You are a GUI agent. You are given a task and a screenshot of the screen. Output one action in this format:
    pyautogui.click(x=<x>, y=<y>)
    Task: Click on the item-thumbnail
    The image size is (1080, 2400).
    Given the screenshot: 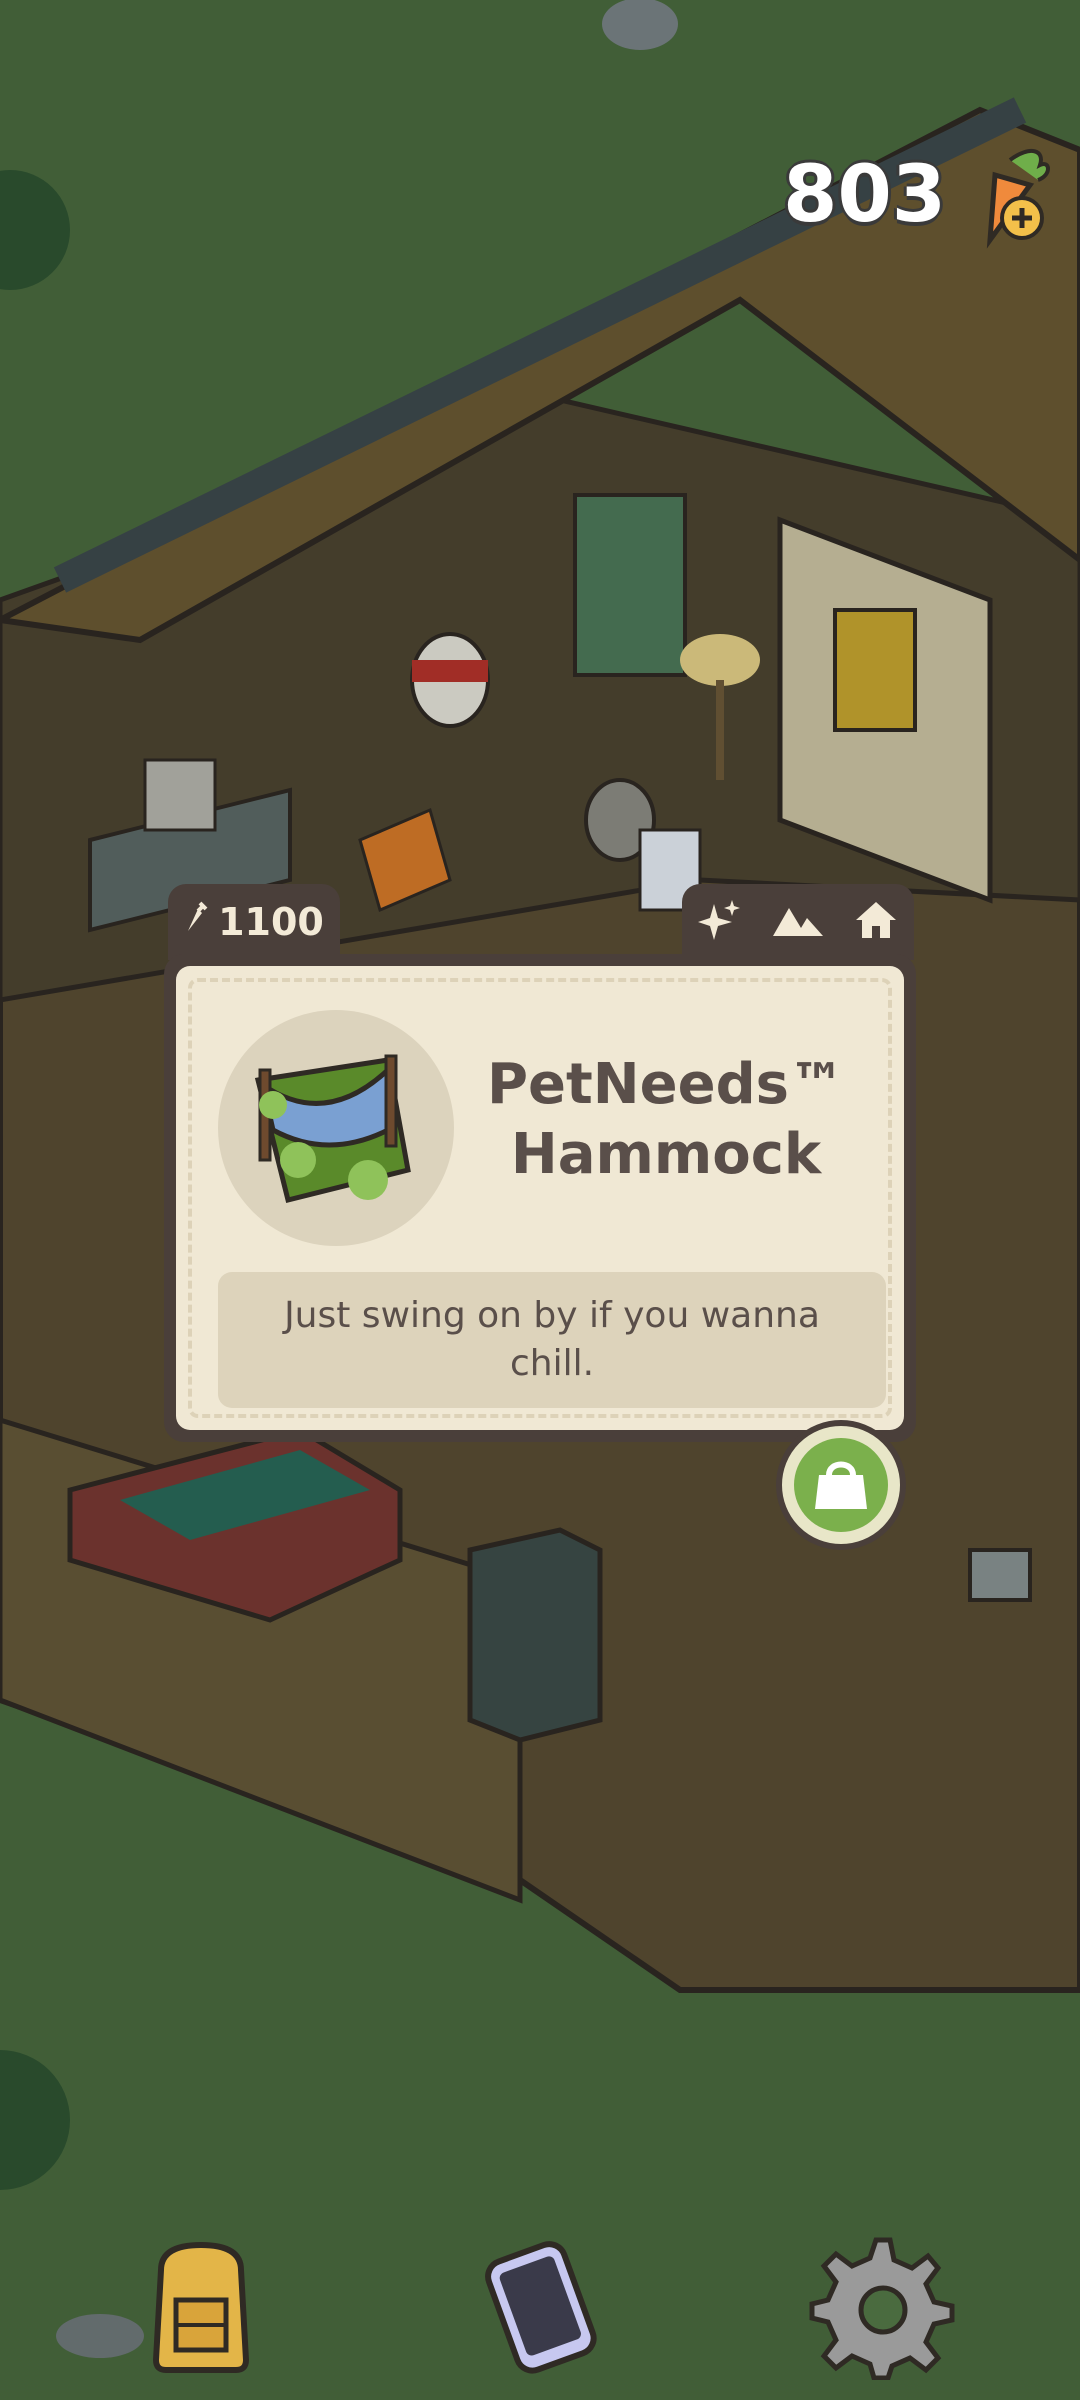 What is the action you would take?
    pyautogui.click(x=336, y=1128)
    